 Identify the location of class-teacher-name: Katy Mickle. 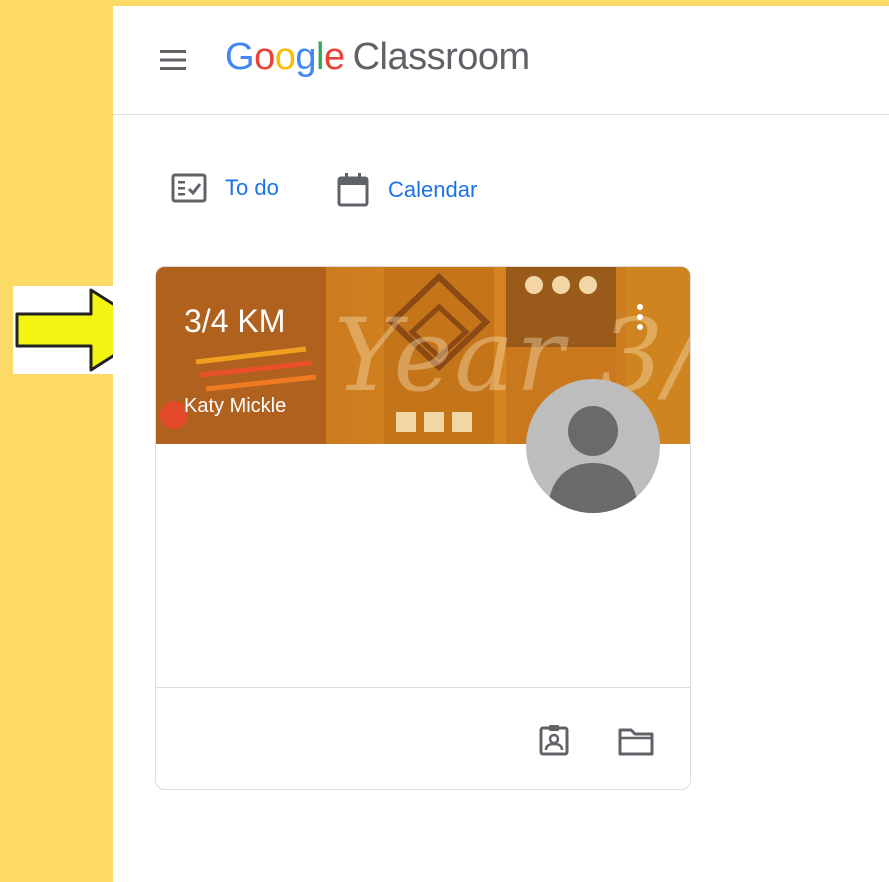
(235, 406).